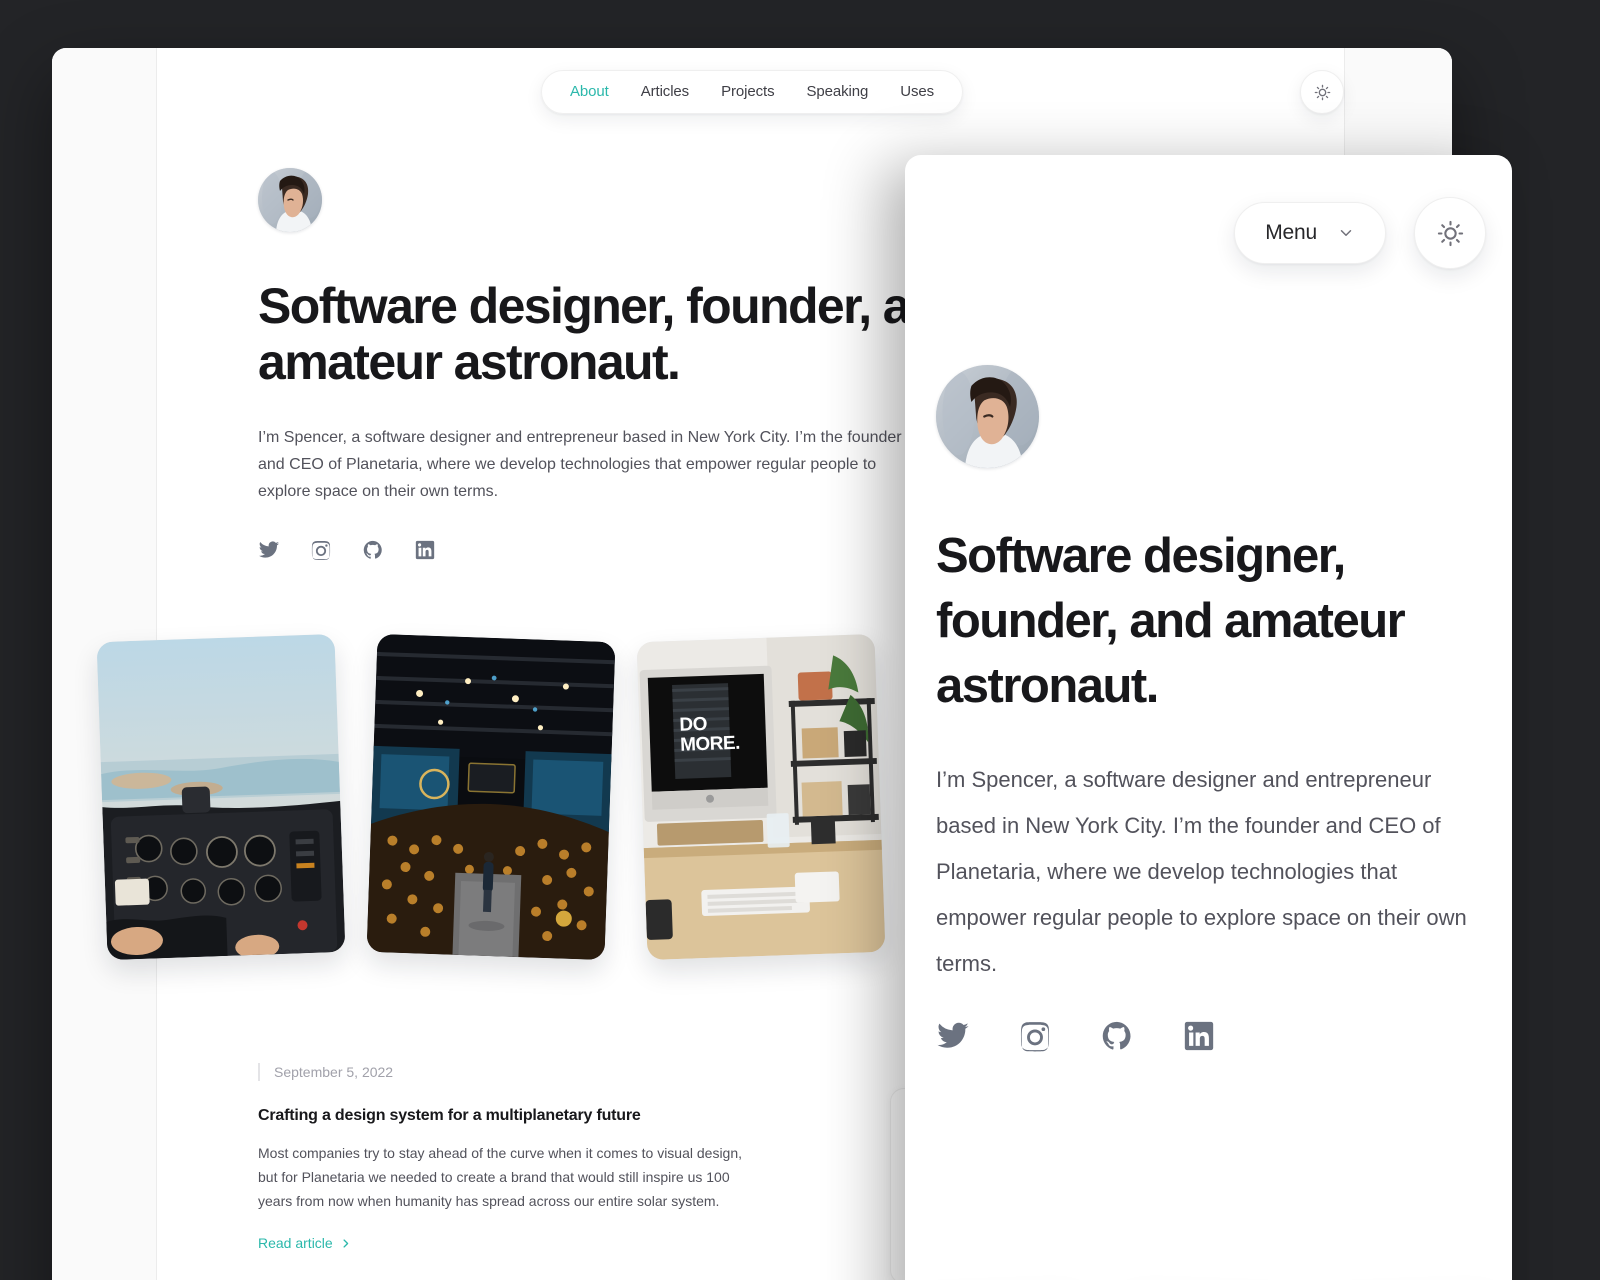  What do you see at coordinates (1291, 232) in the screenshot?
I see `mobile-menu-label: Menu` at bounding box center [1291, 232].